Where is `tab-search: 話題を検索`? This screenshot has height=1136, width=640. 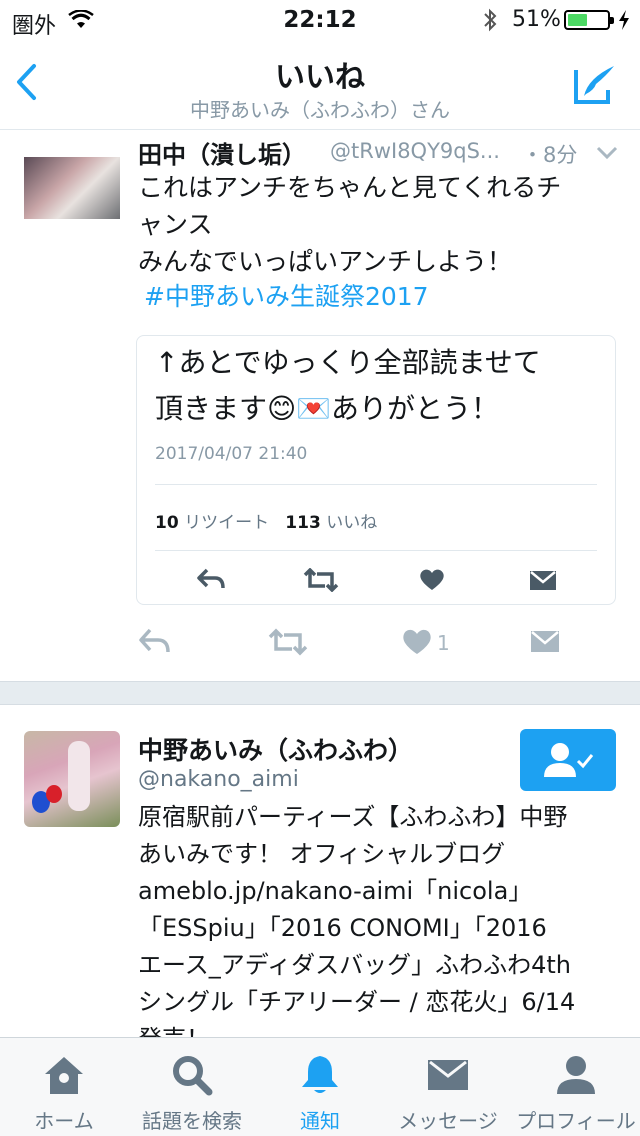
tab-search: 話題を検索 is located at coordinates (192, 1087).